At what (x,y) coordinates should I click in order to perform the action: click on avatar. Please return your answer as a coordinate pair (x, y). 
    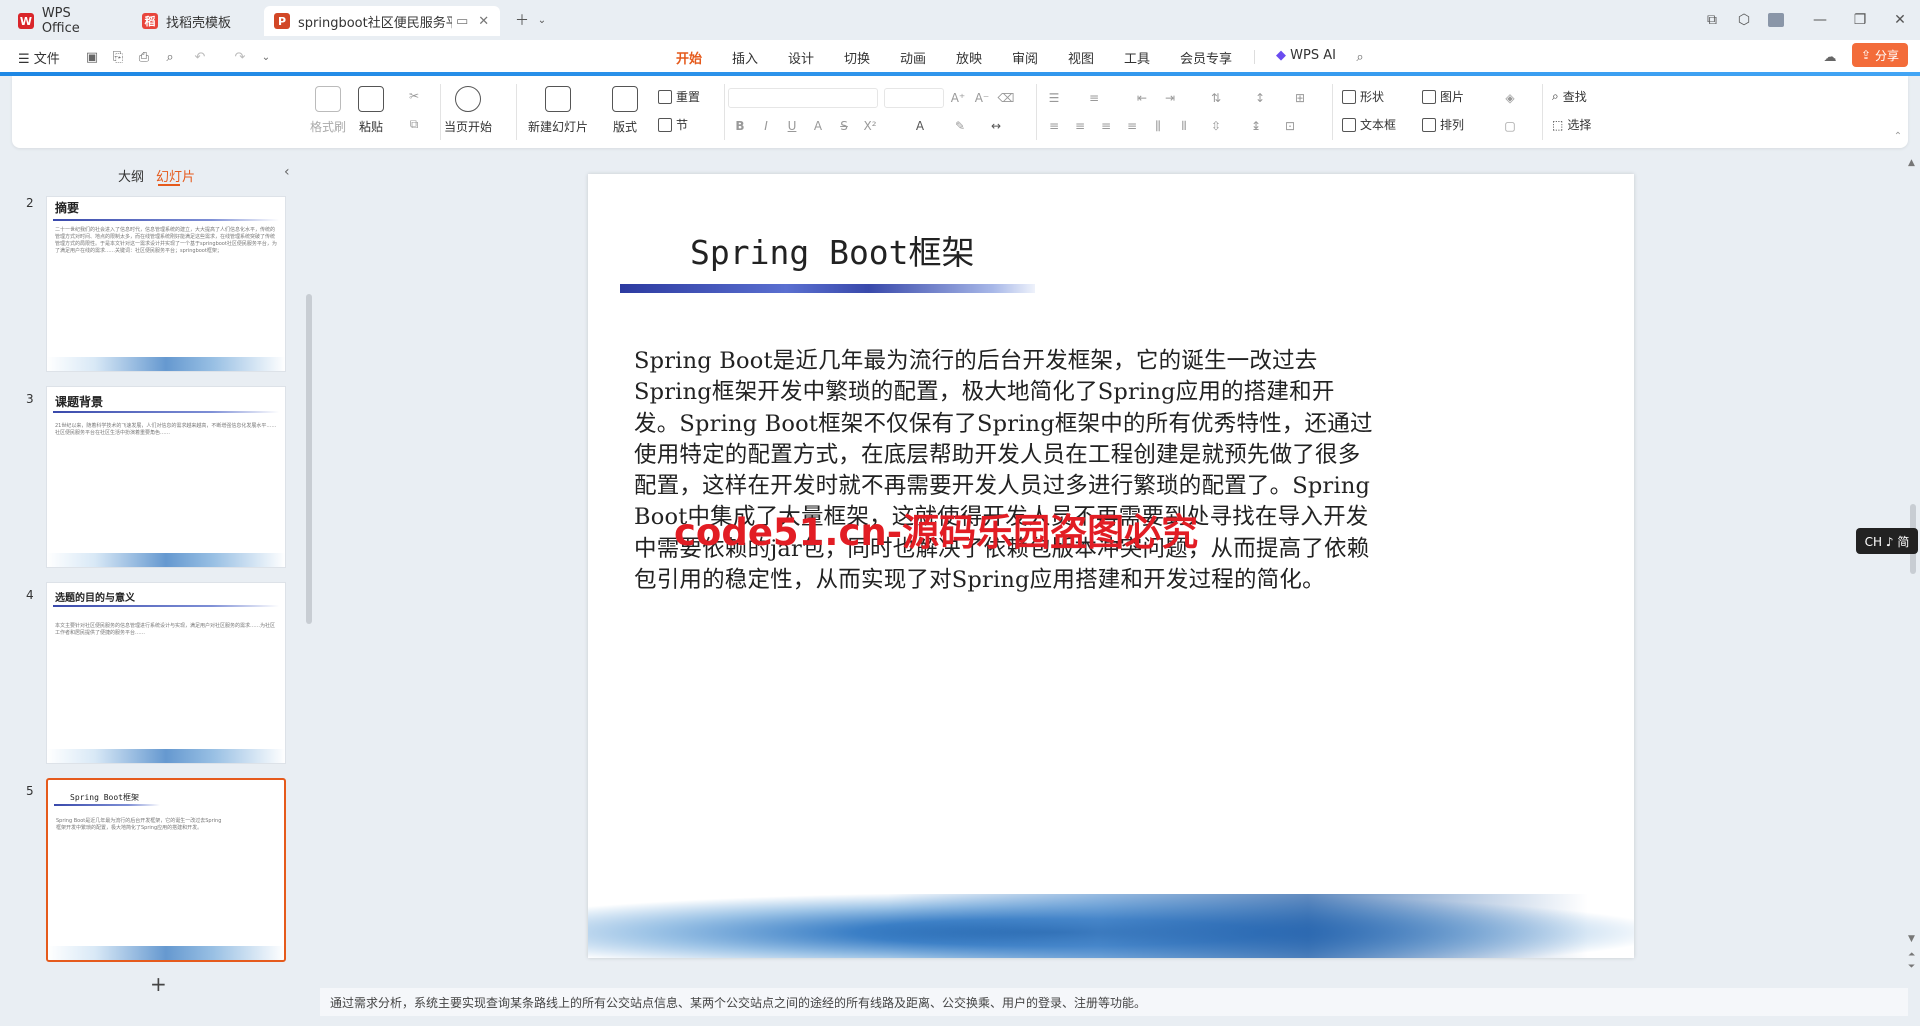
    Looking at the image, I should click on (1776, 20).